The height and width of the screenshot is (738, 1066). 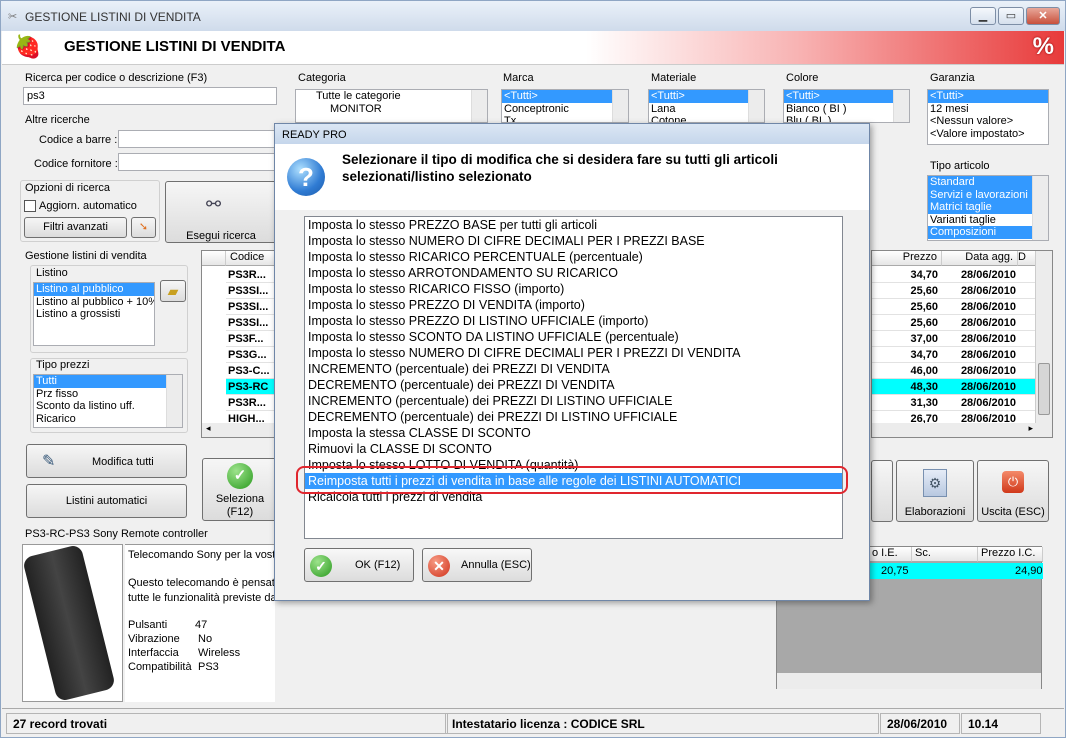 I want to click on modify-all-button: ✎ Modifica tutti, so click(x=106, y=461).